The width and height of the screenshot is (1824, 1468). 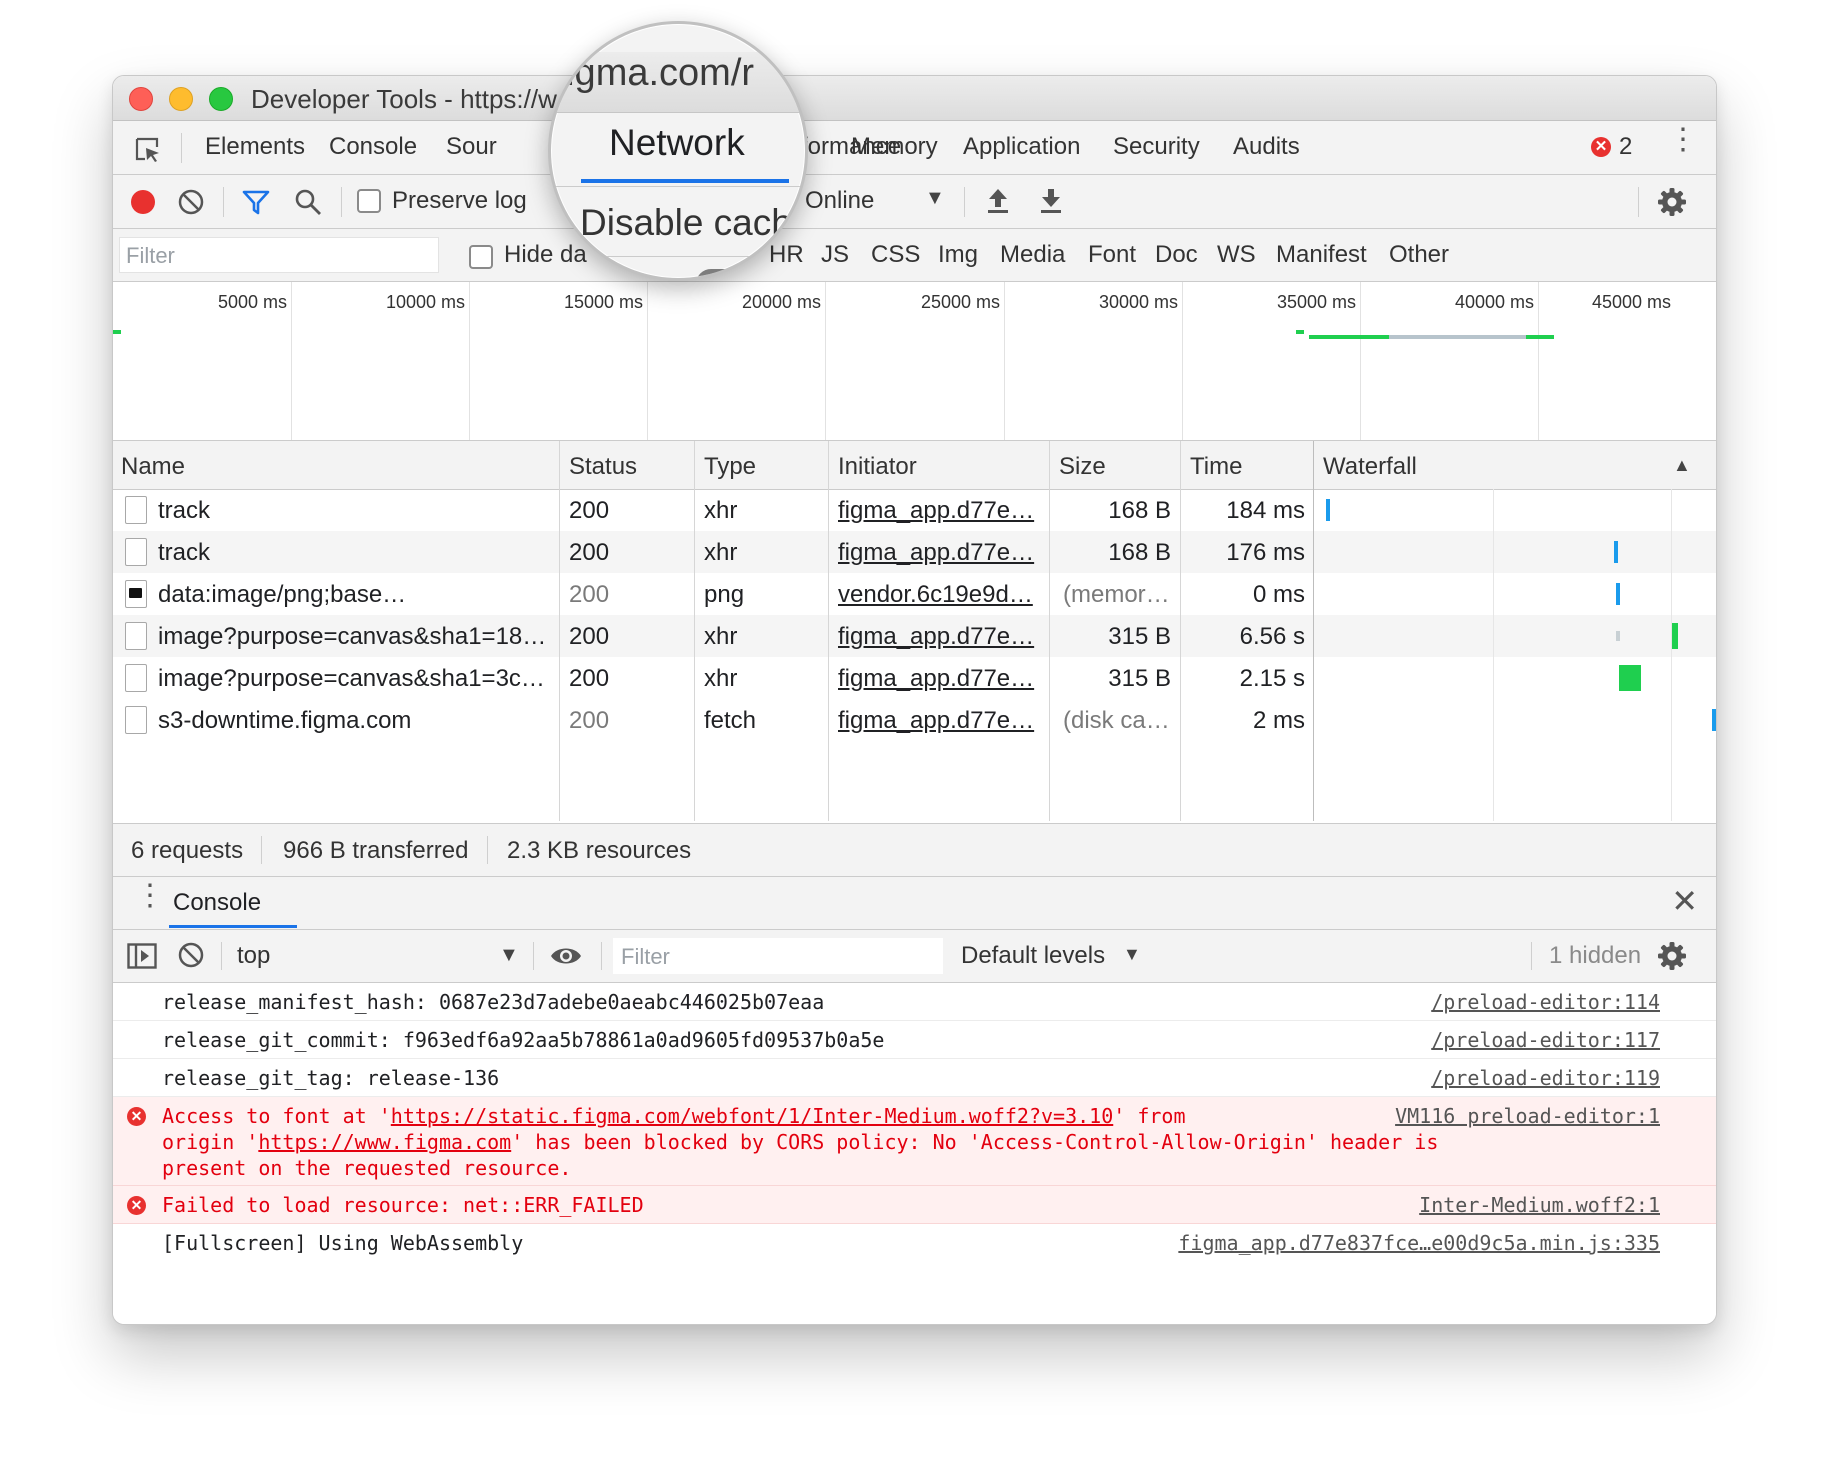 I want to click on drawer-menu-icon: ⋮, so click(x=150, y=896).